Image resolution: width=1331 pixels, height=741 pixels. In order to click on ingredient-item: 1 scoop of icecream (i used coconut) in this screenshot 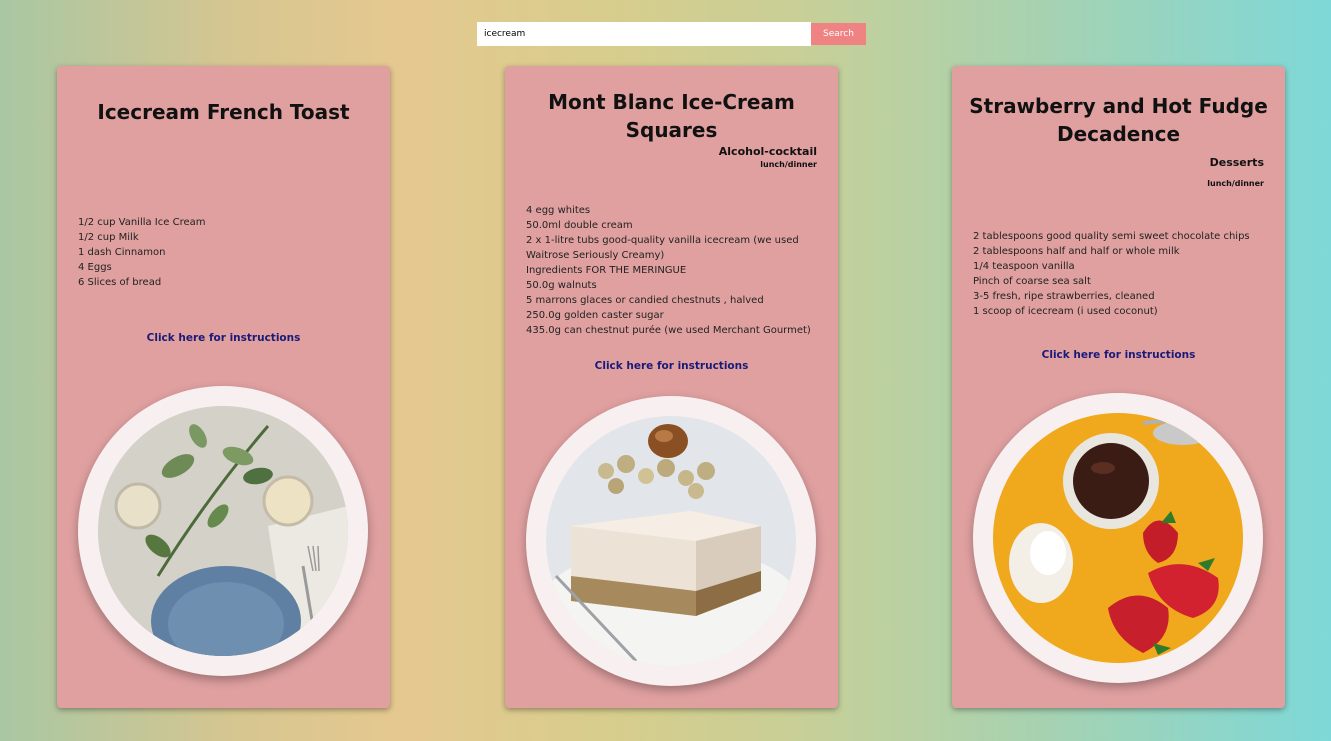, I will do `click(1065, 311)`.